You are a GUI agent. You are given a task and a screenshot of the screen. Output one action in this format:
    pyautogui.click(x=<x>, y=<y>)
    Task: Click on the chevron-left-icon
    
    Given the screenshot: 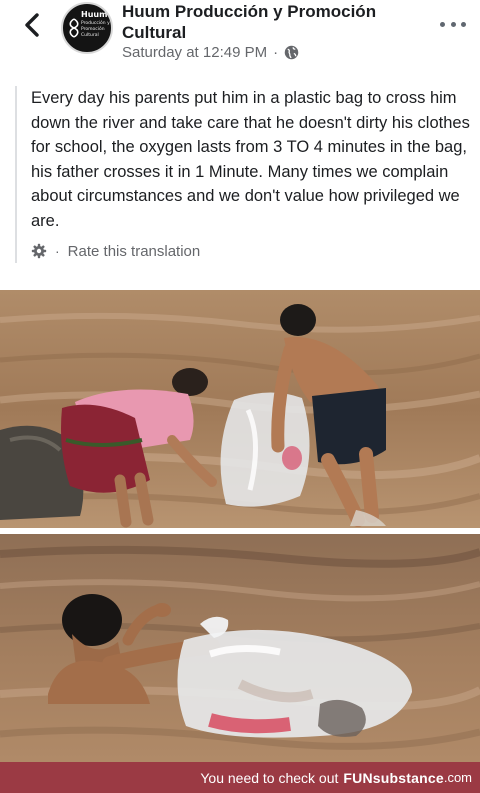 What is the action you would take?
    pyautogui.click(x=32, y=25)
    